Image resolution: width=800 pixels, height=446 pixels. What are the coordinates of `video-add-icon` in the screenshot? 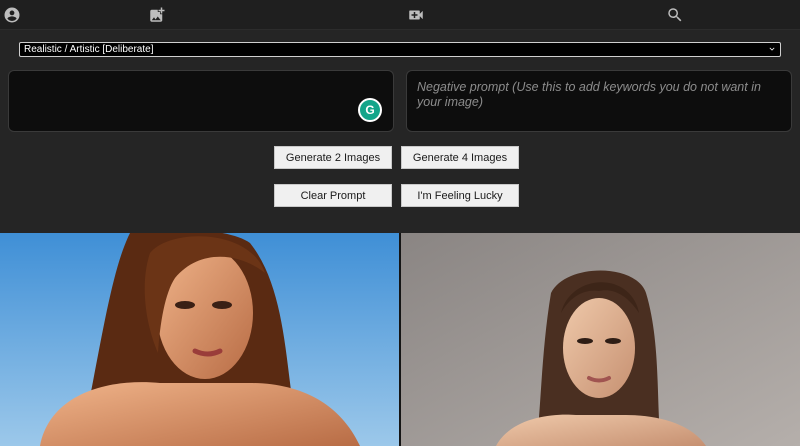 It's located at (416, 15).